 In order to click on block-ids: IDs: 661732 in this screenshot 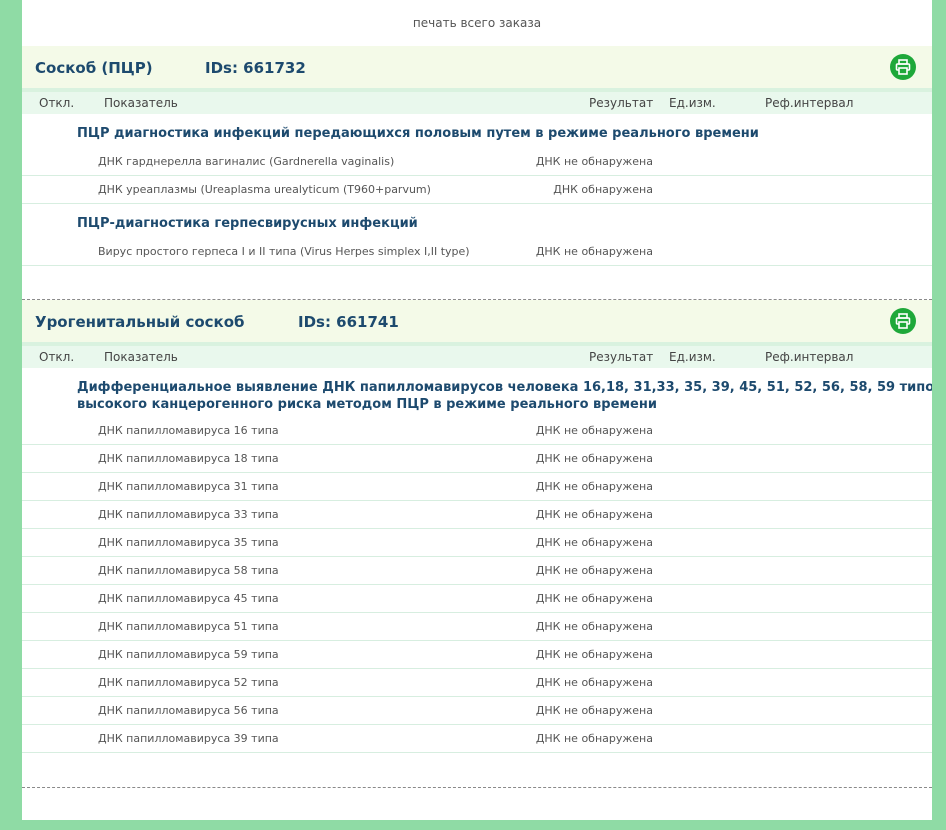, I will do `click(255, 68)`.